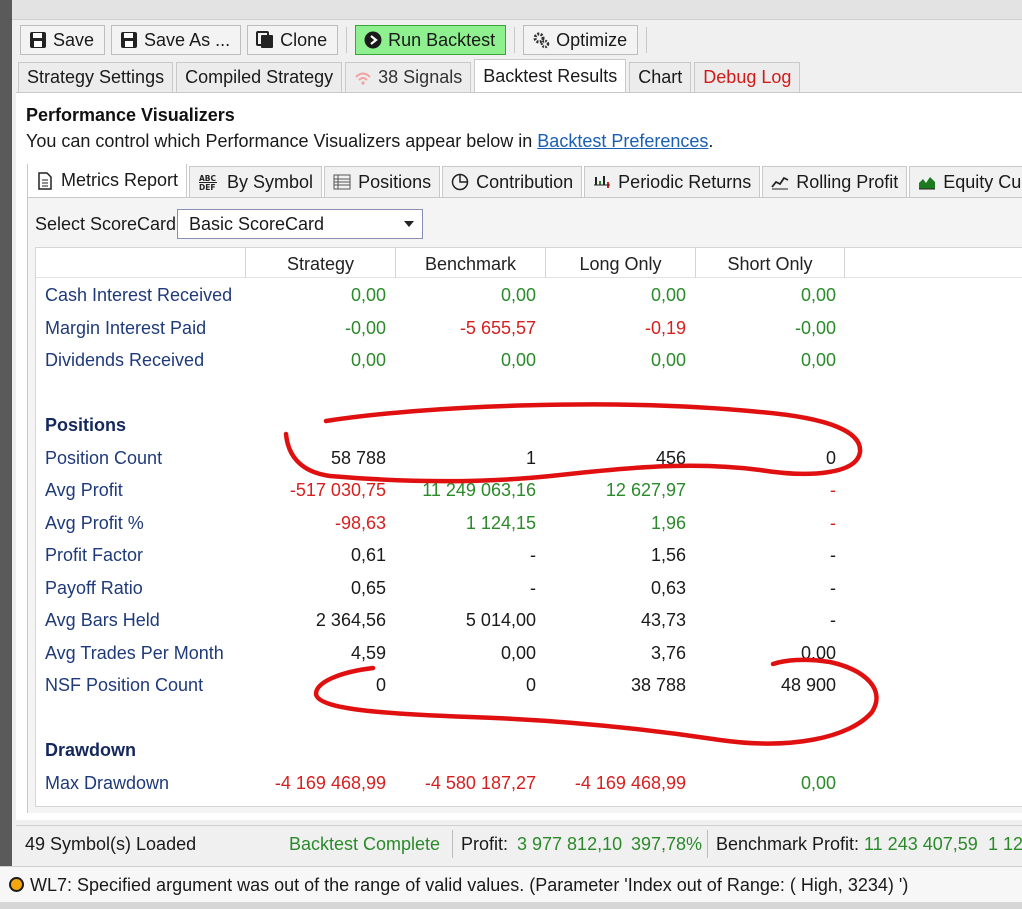 This screenshot has height=909, width=1022. I want to click on tab-by-symbol: ABC DEF By Symbol, so click(256, 181).